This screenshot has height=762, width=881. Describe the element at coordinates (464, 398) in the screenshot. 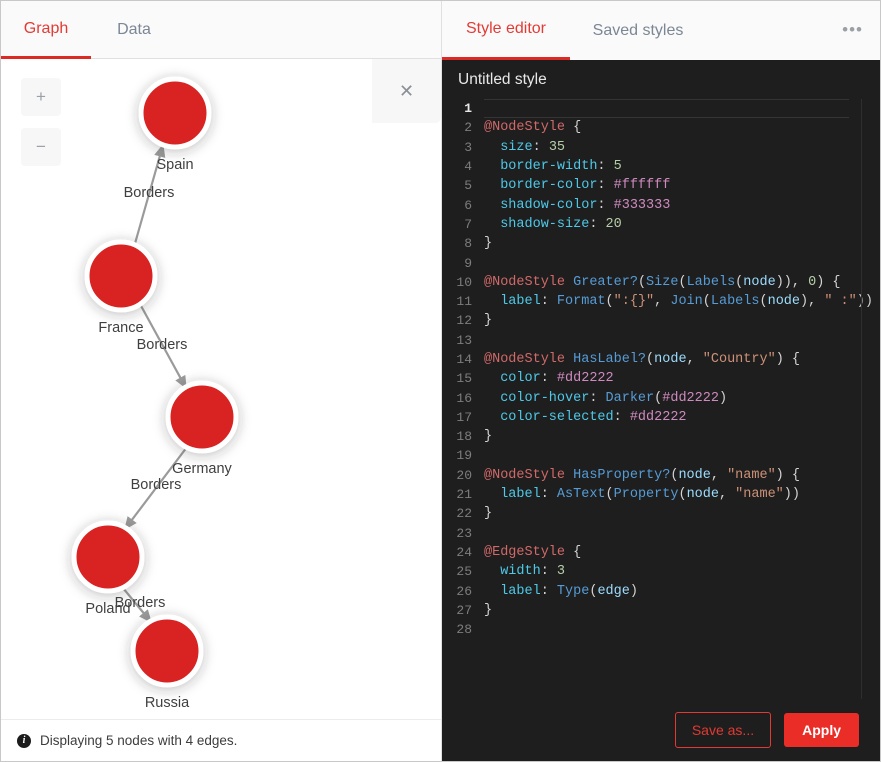

I see `line-number: 16` at that location.